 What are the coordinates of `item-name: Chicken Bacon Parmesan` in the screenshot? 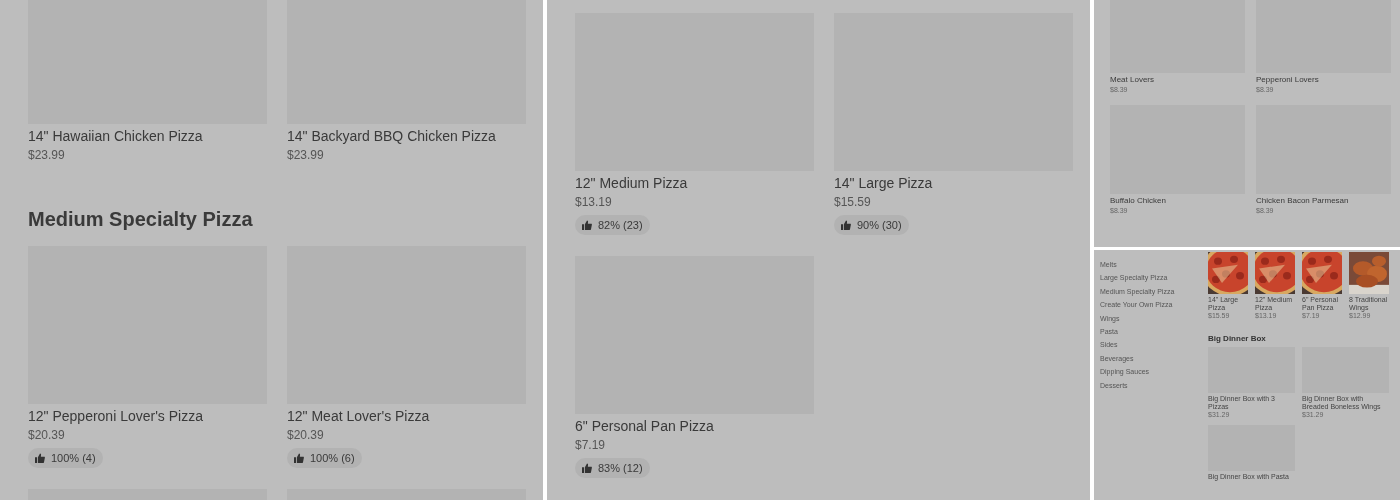 It's located at (1323, 201).